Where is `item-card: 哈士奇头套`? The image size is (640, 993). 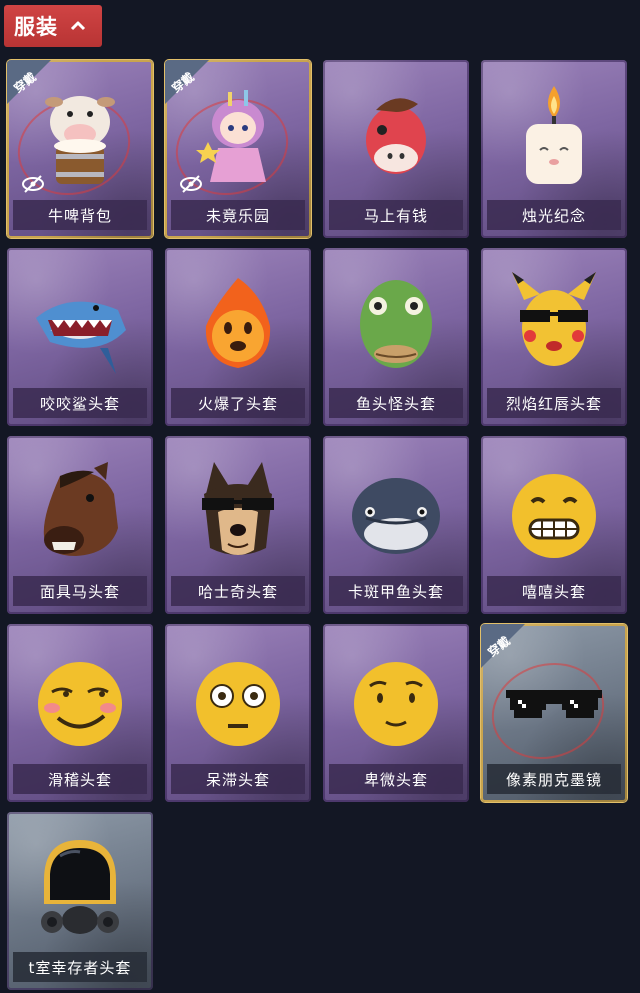
item-card: 哈士奇头套 is located at coordinates (238, 525).